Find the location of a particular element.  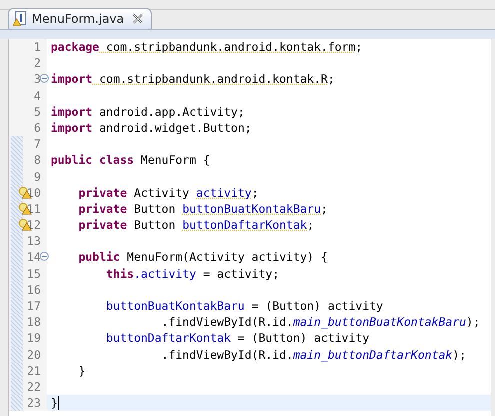

line-number: 18 is located at coordinates (34, 322).